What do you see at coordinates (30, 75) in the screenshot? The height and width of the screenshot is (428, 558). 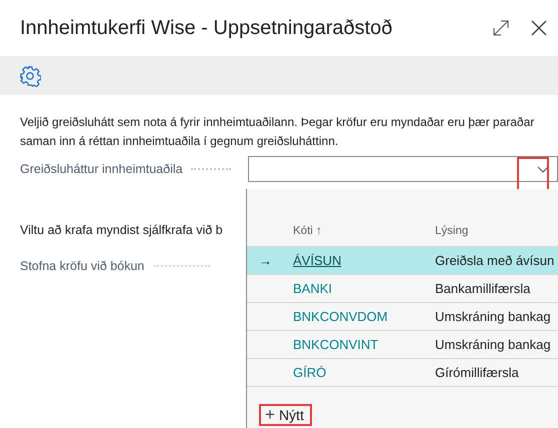 I see `settings-icon` at bounding box center [30, 75].